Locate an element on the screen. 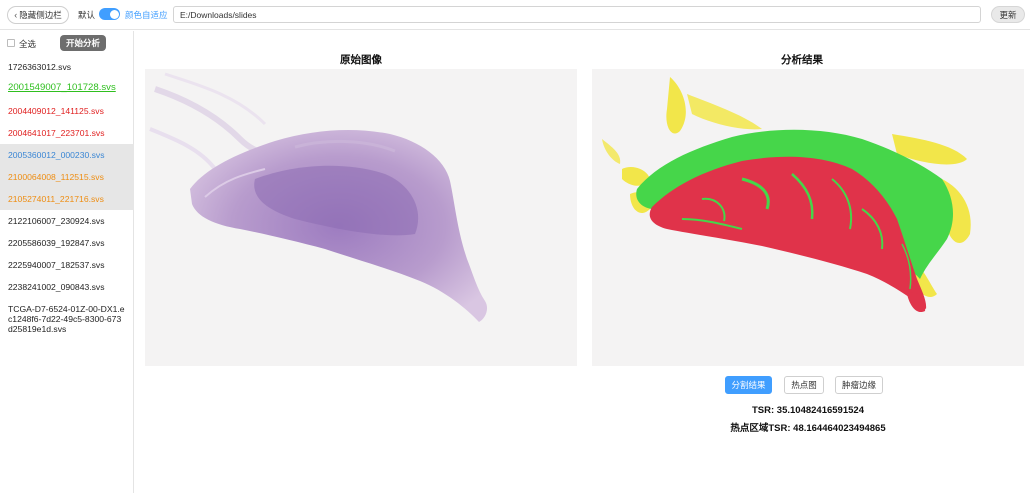 The image size is (1030, 493). select-all-label: 全选 is located at coordinates (28, 44).